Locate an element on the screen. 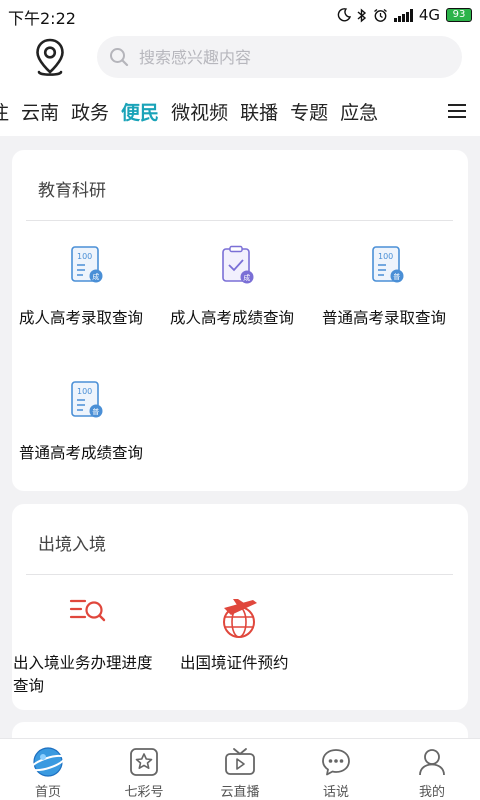  service-label: 成人高考成绩查询 is located at coordinates (232, 318).